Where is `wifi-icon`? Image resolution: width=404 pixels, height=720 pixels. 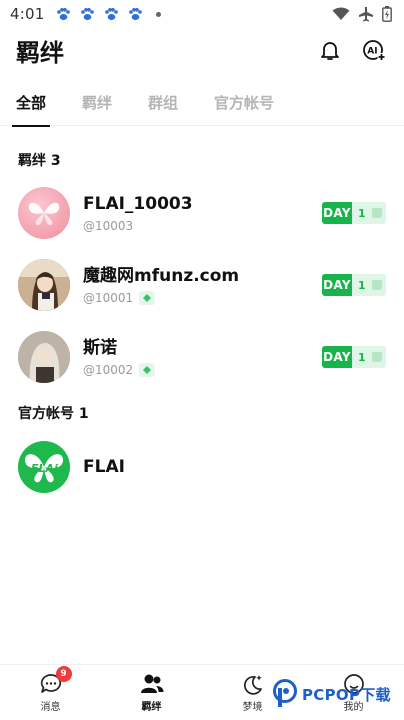 wifi-icon is located at coordinates (341, 13).